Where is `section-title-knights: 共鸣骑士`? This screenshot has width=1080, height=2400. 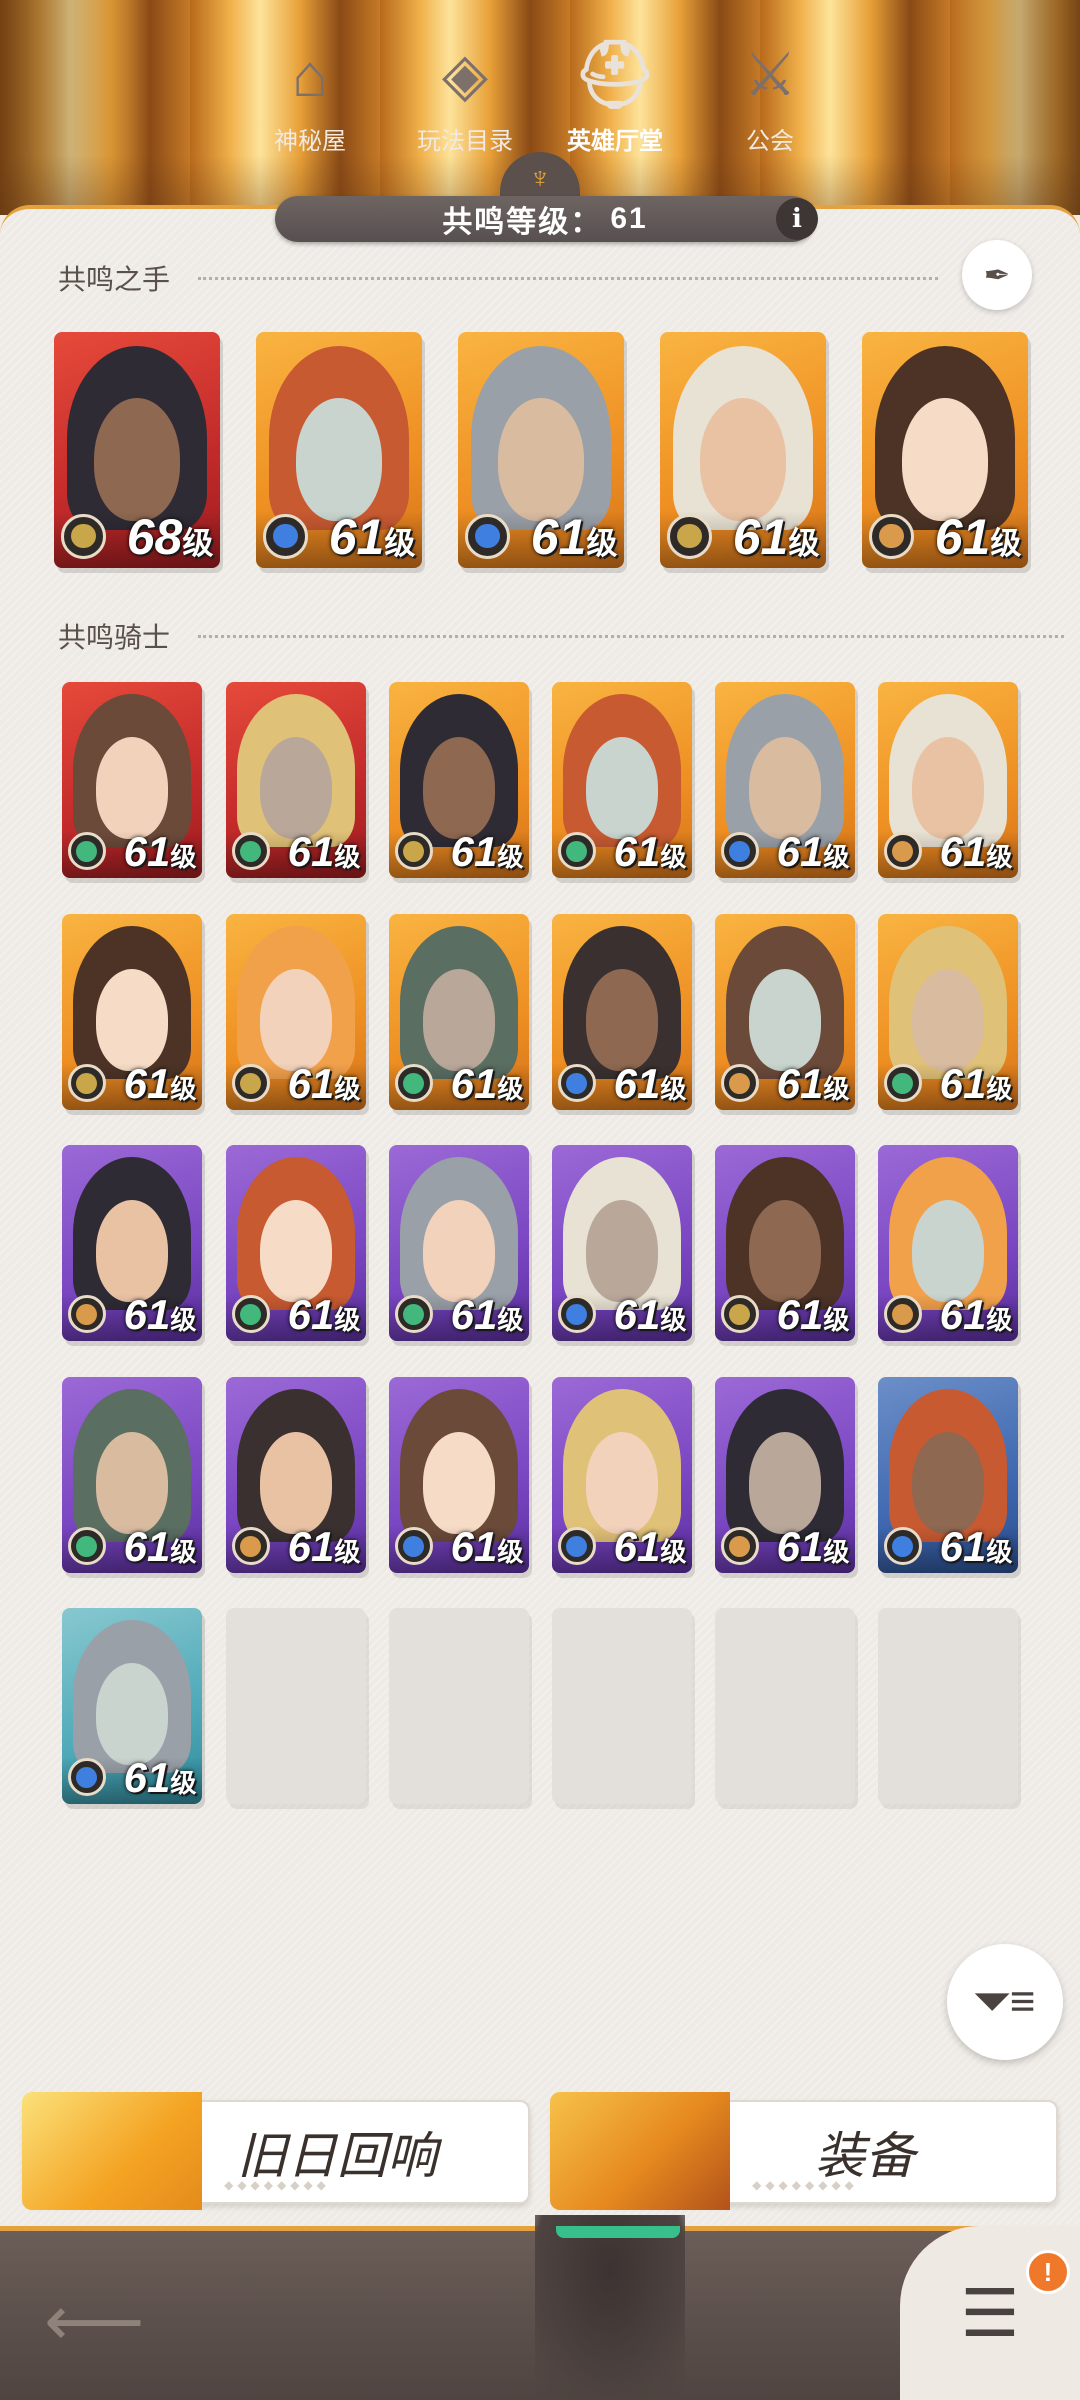 section-title-knights: 共鸣骑士 is located at coordinates (114, 637).